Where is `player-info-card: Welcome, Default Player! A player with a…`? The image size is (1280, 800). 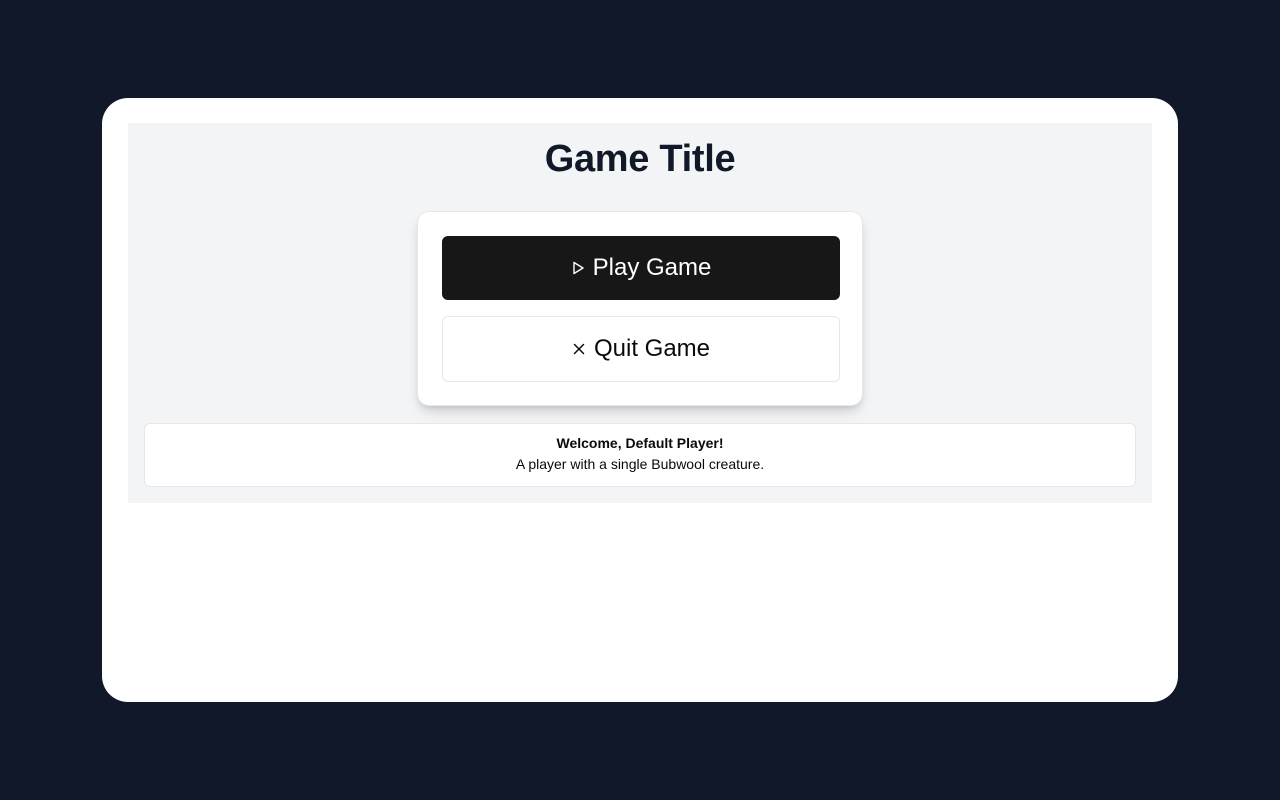
player-info-card: Welcome, Default Player! A player with a… is located at coordinates (640, 455).